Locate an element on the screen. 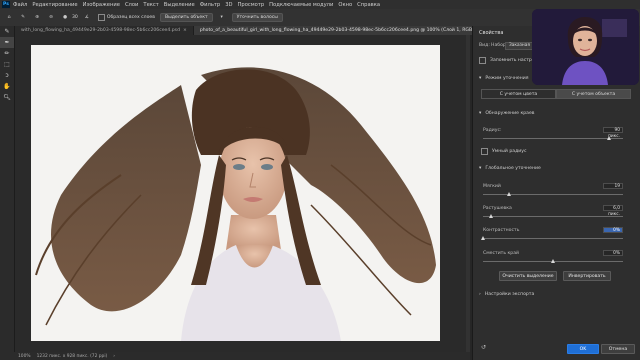 This screenshot has height=360, width=640. refine-mode-toggle: С учетом цвета С учетом объекта is located at coordinates (556, 94).